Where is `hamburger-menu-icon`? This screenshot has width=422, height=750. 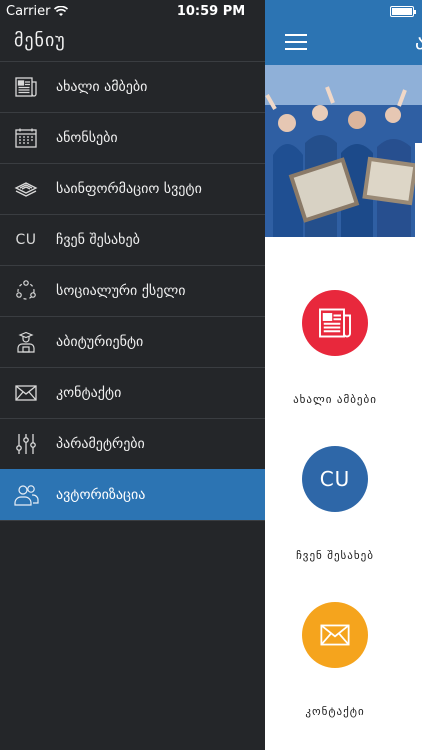 hamburger-menu-icon is located at coordinates (296, 42).